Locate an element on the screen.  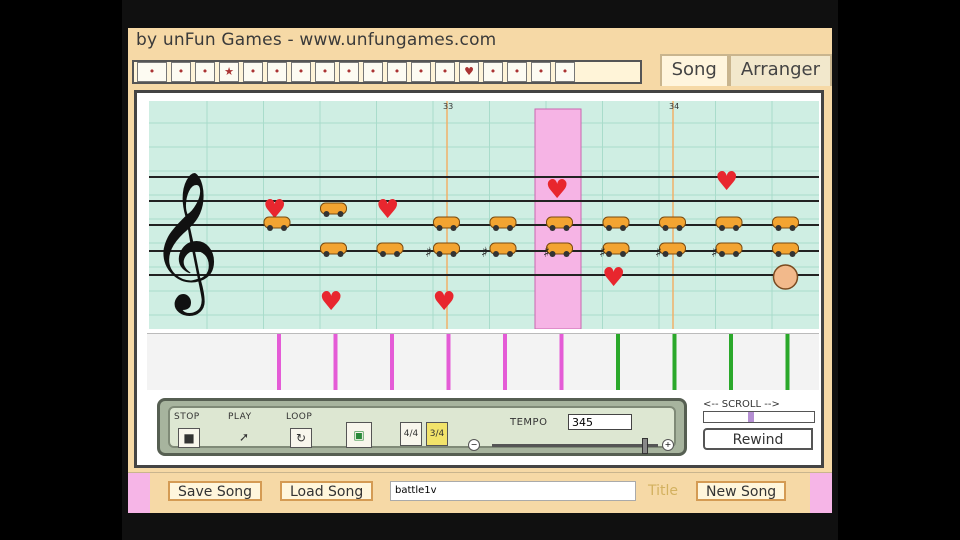
tempo-plus-button: + is located at coordinates (668, 445).